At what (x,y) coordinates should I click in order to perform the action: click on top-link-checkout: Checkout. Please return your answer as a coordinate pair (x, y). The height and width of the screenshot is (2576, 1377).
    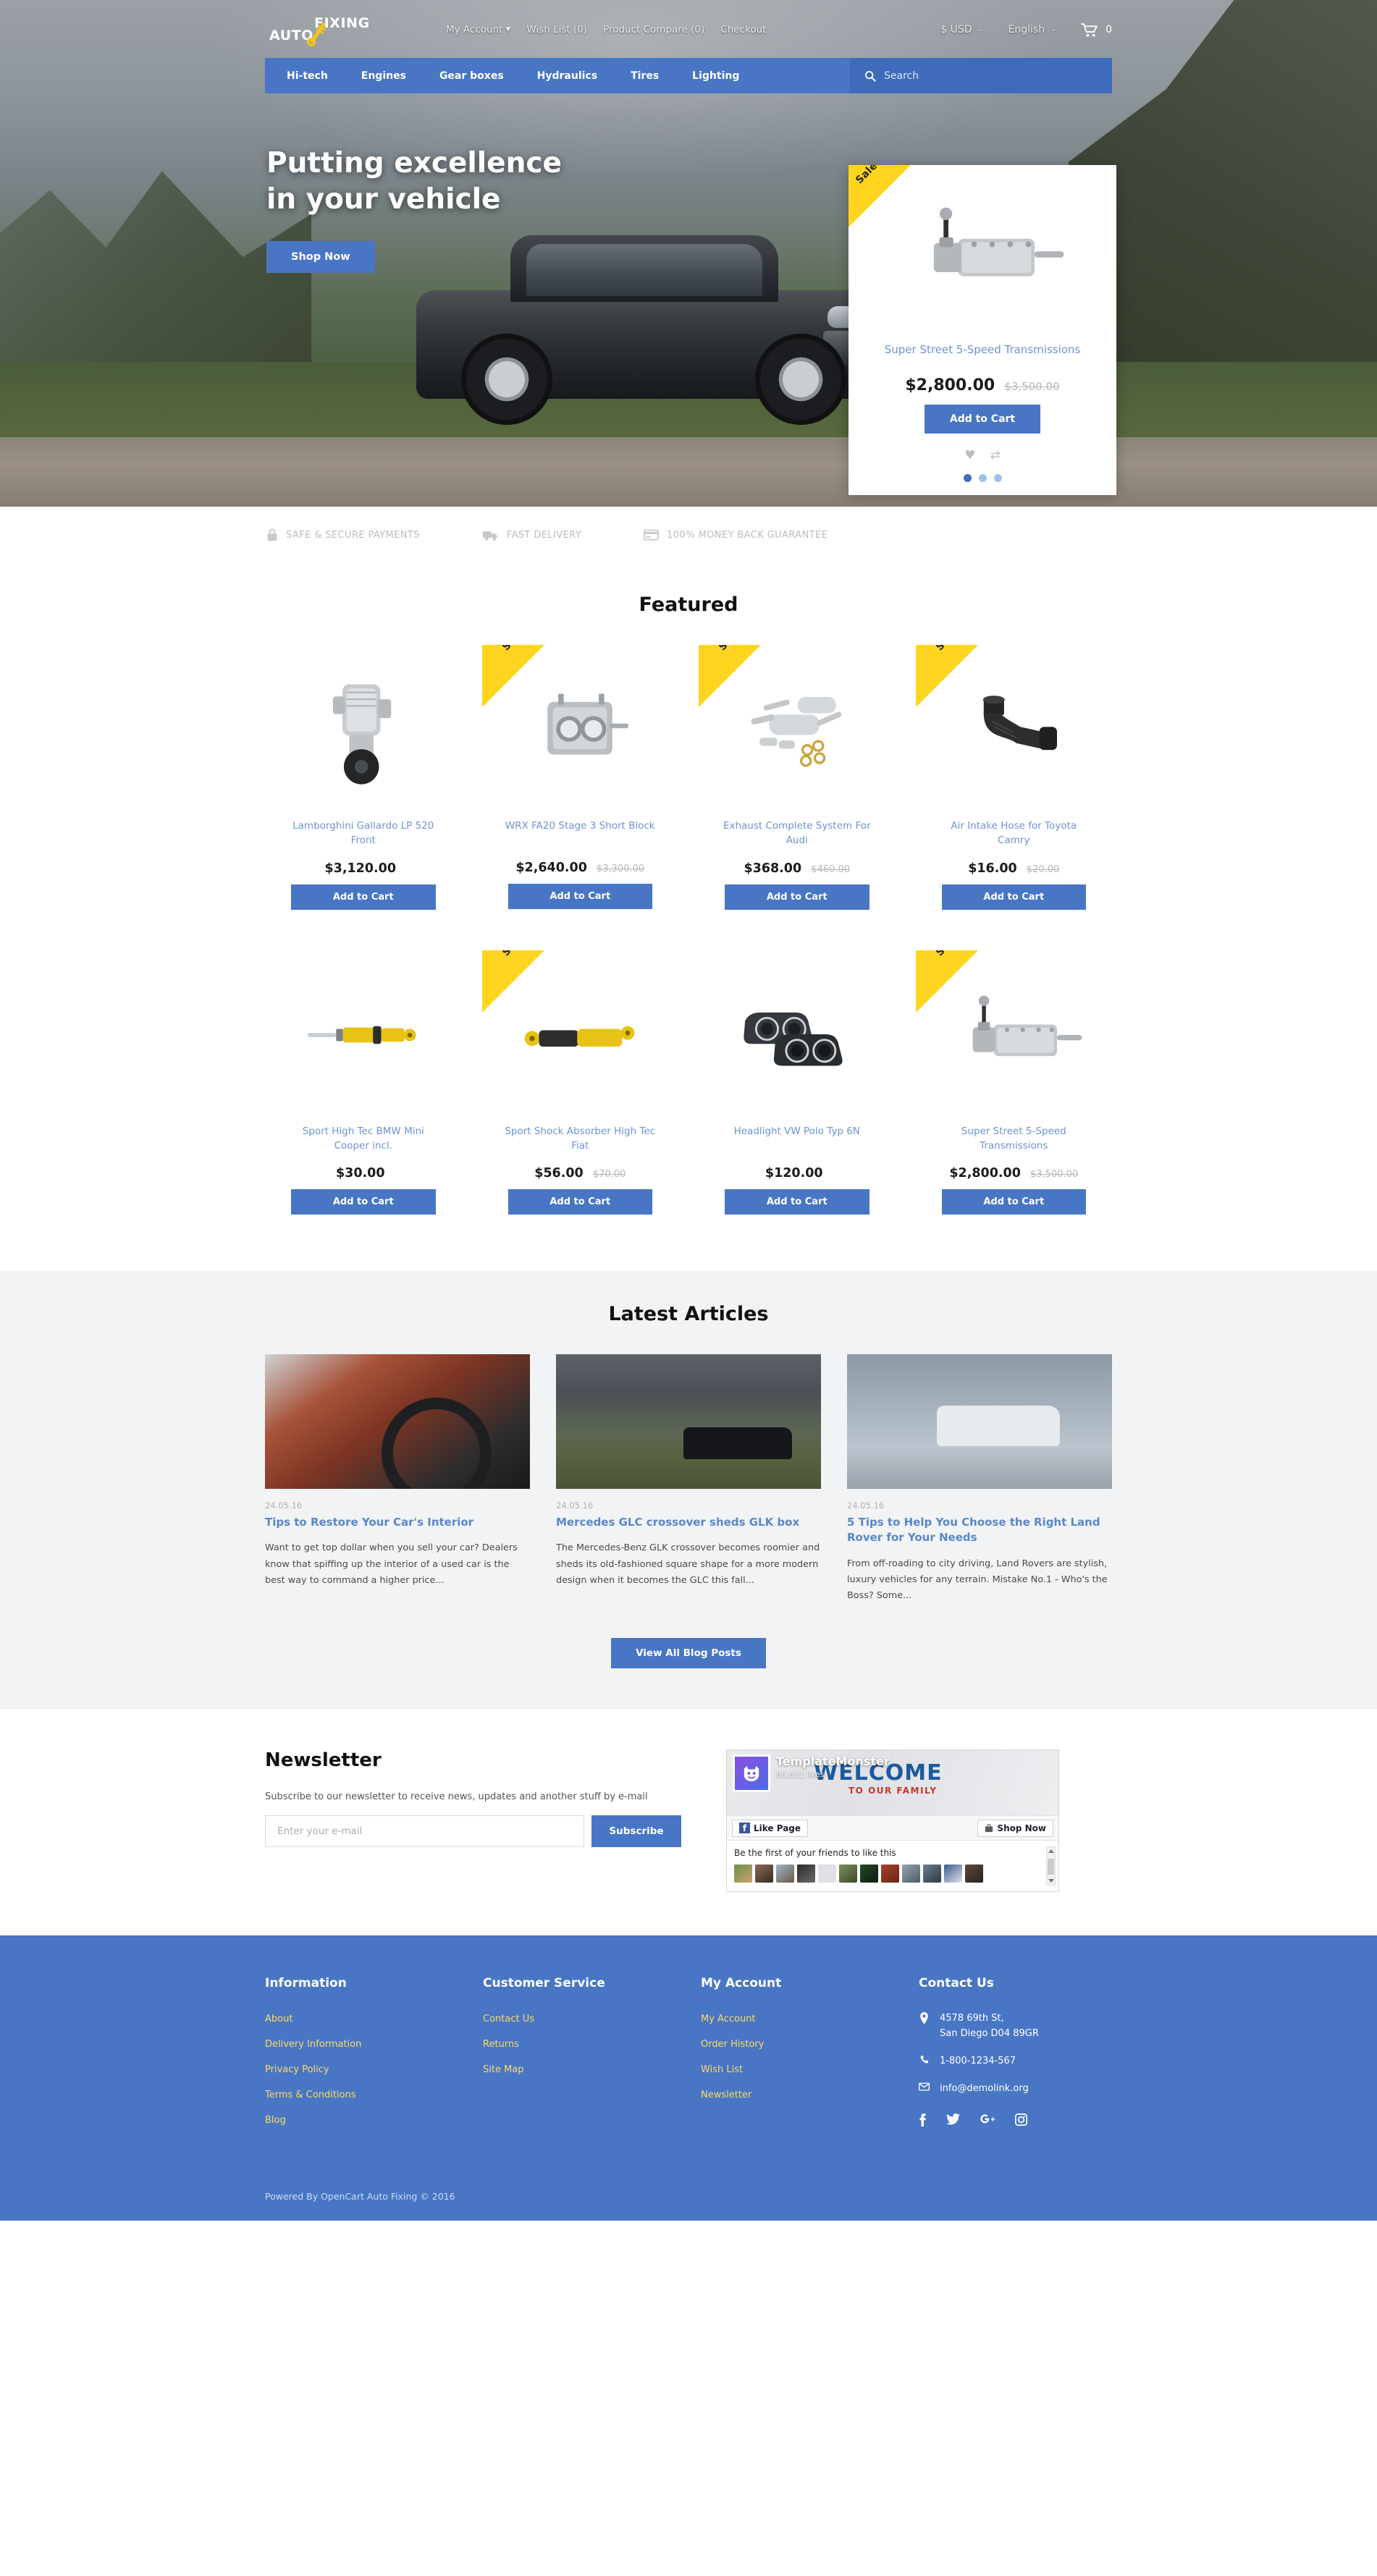
    Looking at the image, I should click on (743, 30).